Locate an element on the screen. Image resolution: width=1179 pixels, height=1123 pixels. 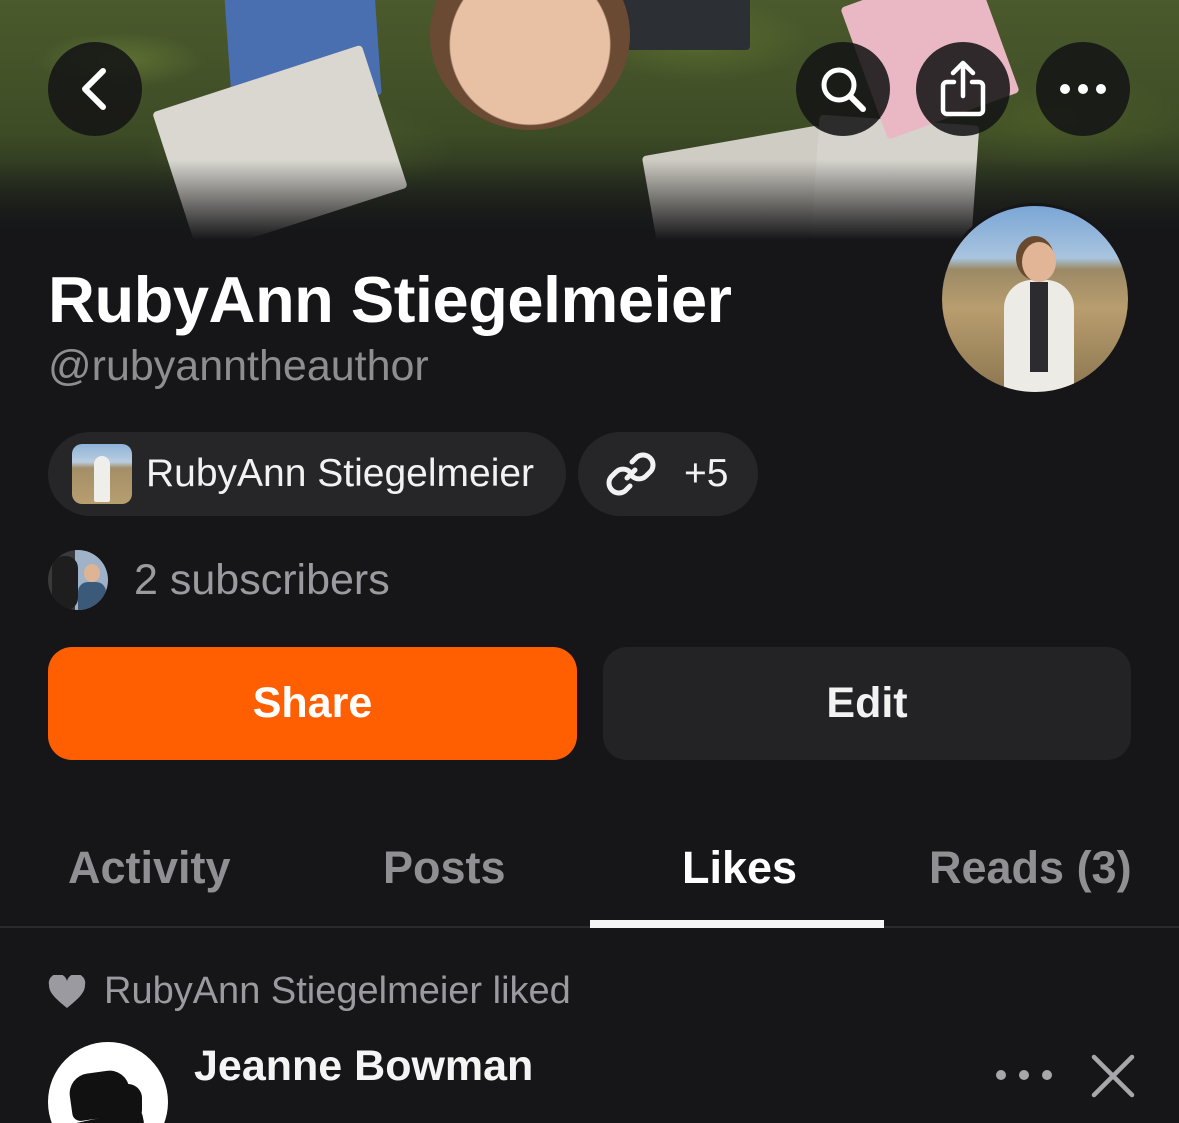
search-icon is located at coordinates (843, 89).